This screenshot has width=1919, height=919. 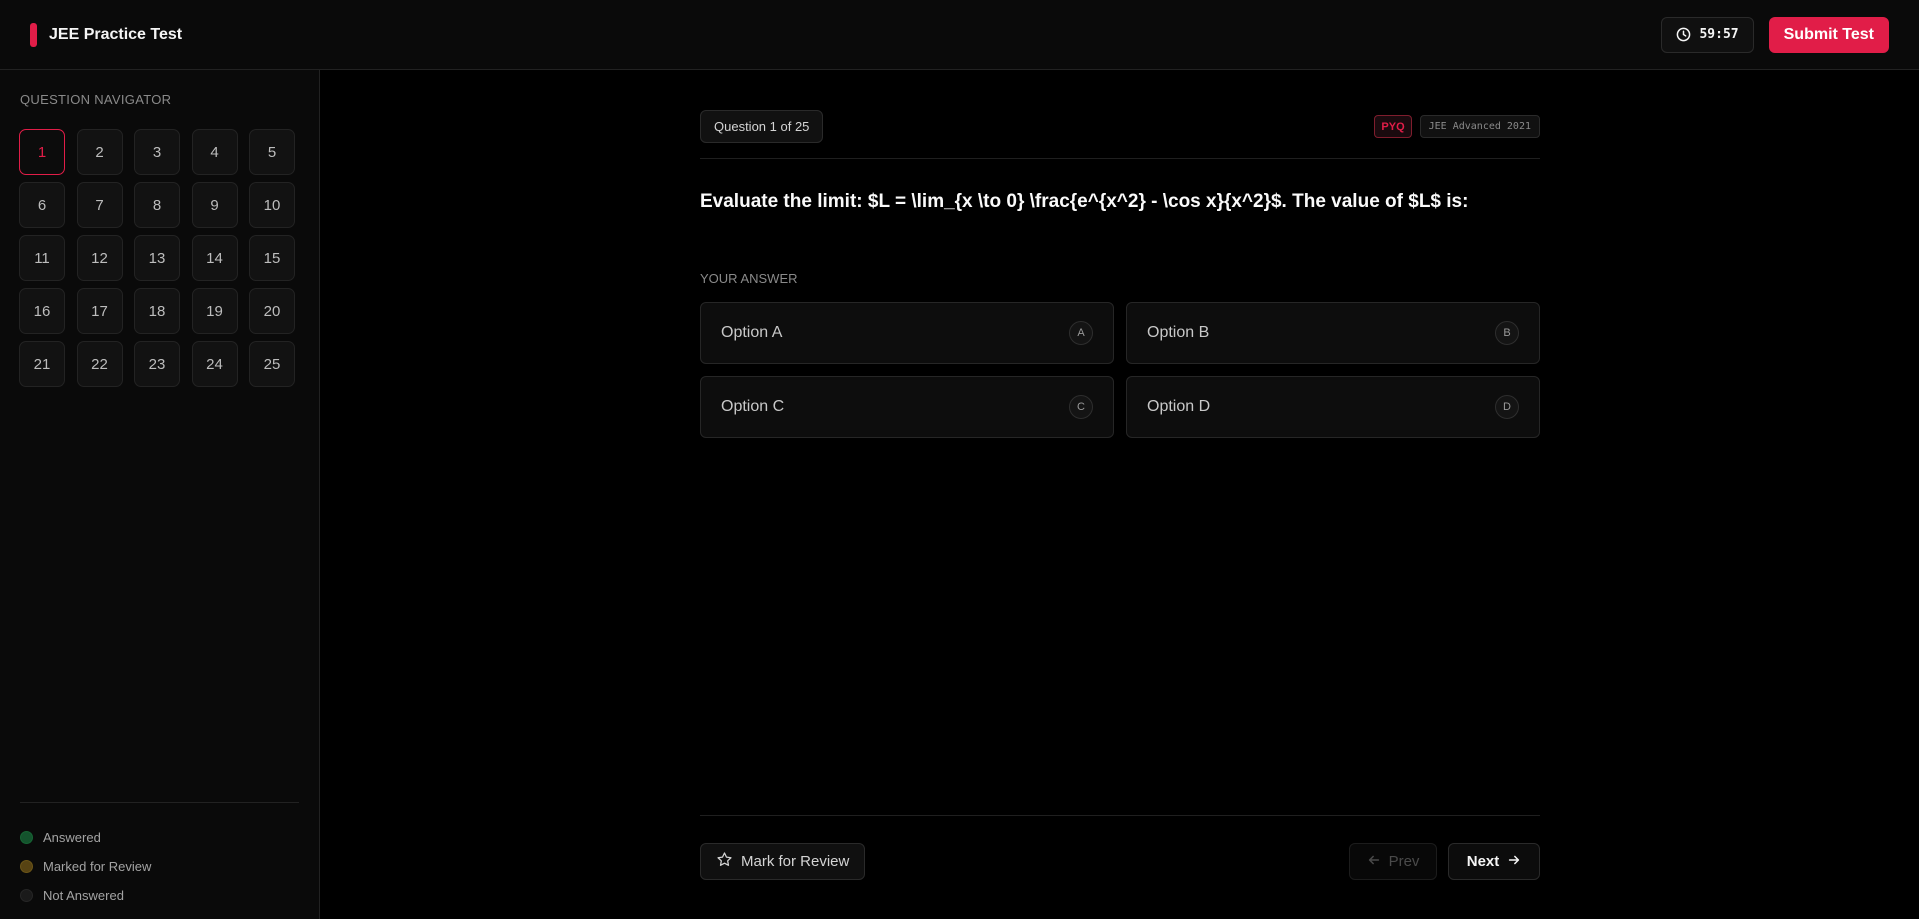 What do you see at coordinates (1120, 126) in the screenshot?
I see `question-meta: Question 1 of 25 PYQ JEE Advanced 2021` at bounding box center [1120, 126].